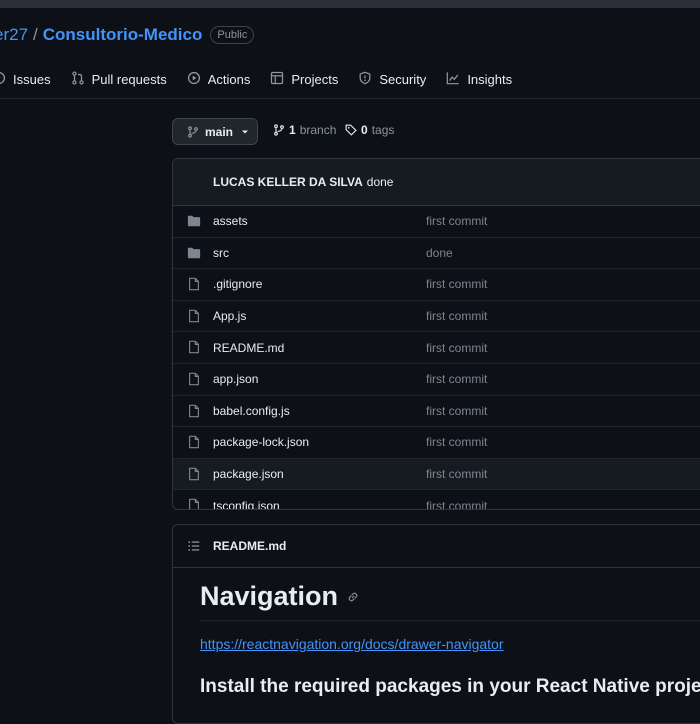  What do you see at coordinates (232, 35) in the screenshot?
I see `visibility-badge: Public` at bounding box center [232, 35].